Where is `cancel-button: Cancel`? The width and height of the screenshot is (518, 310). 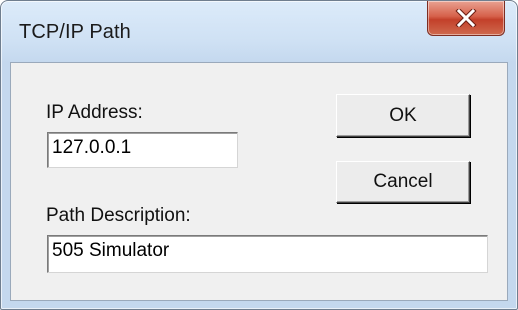 cancel-button: Cancel is located at coordinates (403, 182).